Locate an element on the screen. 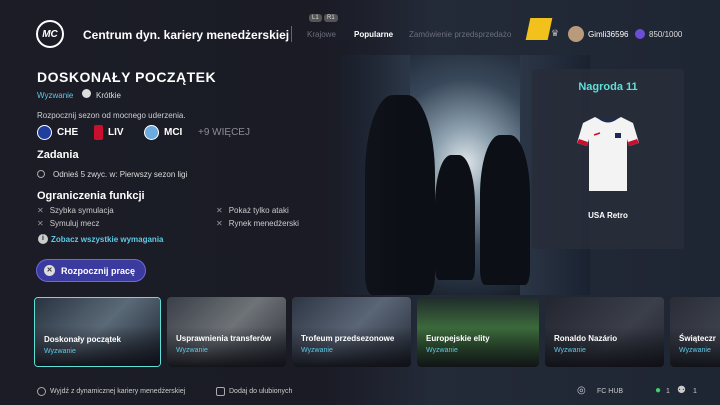 This screenshot has height=405, width=720. card-shade is located at coordinates (97, 346).